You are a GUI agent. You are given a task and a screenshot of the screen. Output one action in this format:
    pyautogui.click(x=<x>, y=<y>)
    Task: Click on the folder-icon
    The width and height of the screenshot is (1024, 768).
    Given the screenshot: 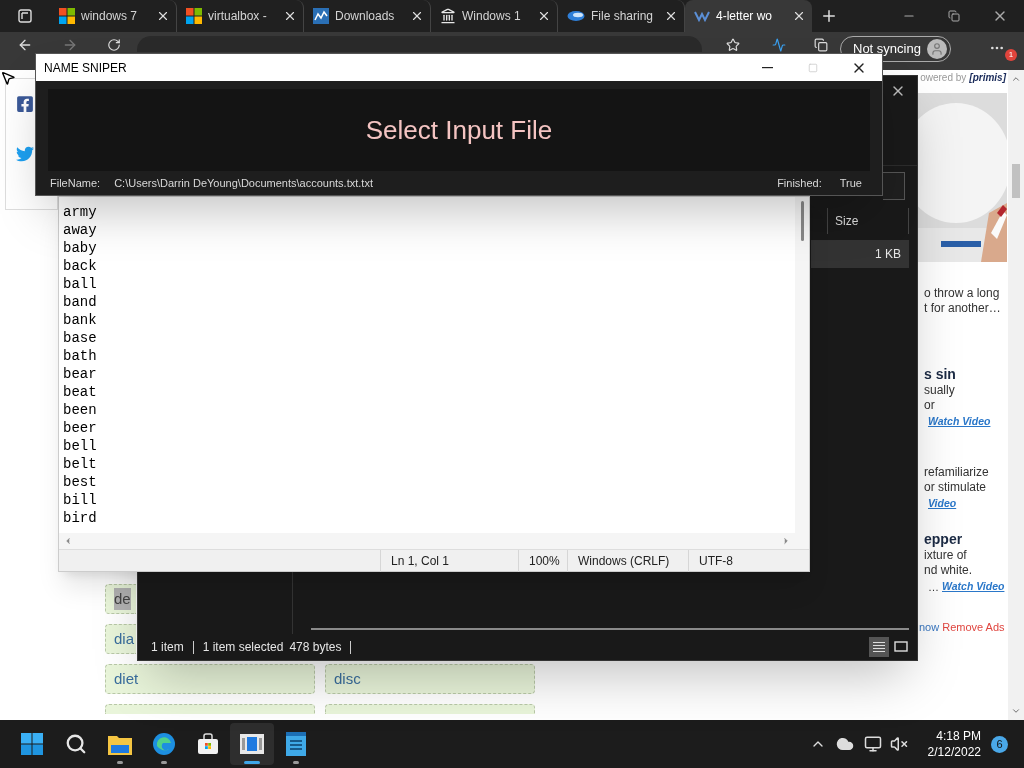 What is the action you would take?
    pyautogui.click(x=120, y=744)
    